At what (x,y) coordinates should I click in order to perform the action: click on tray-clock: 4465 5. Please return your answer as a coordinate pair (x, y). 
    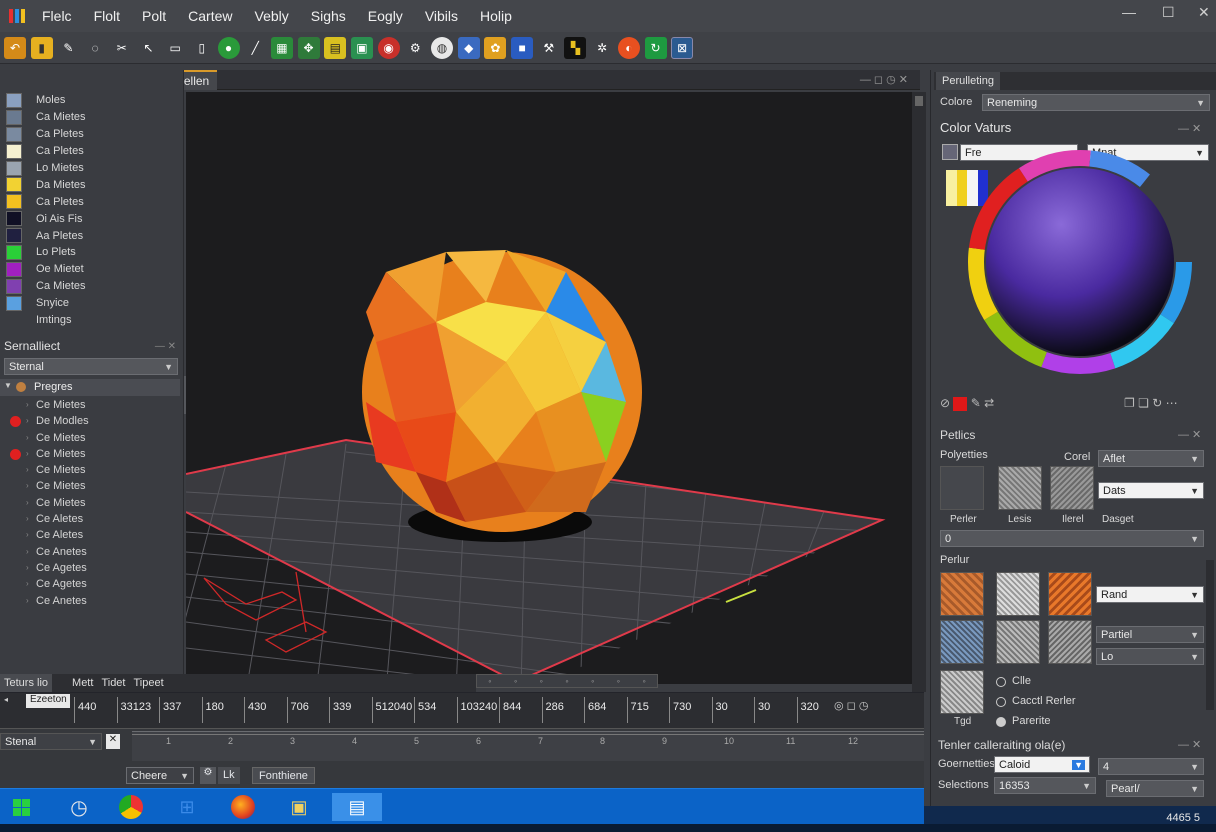
    Looking at the image, I should click on (1183, 818).